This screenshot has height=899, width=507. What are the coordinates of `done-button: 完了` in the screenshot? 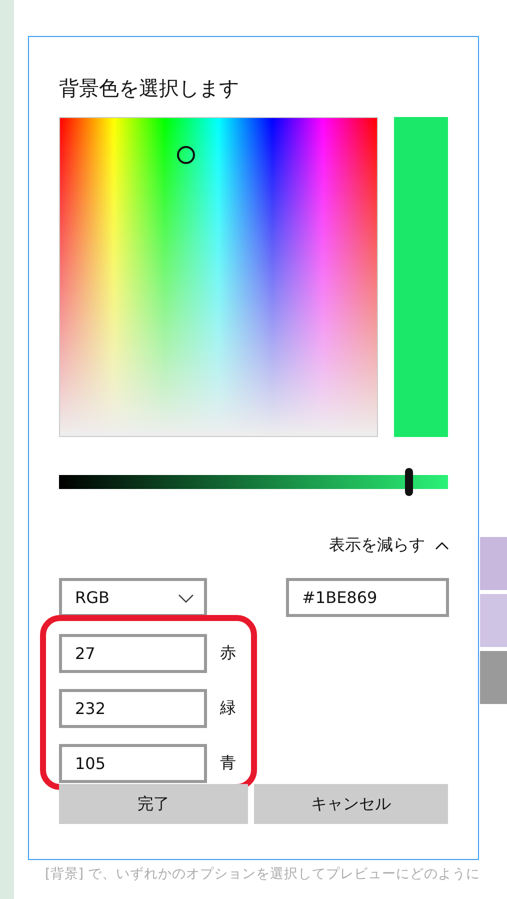 It's located at (153, 804).